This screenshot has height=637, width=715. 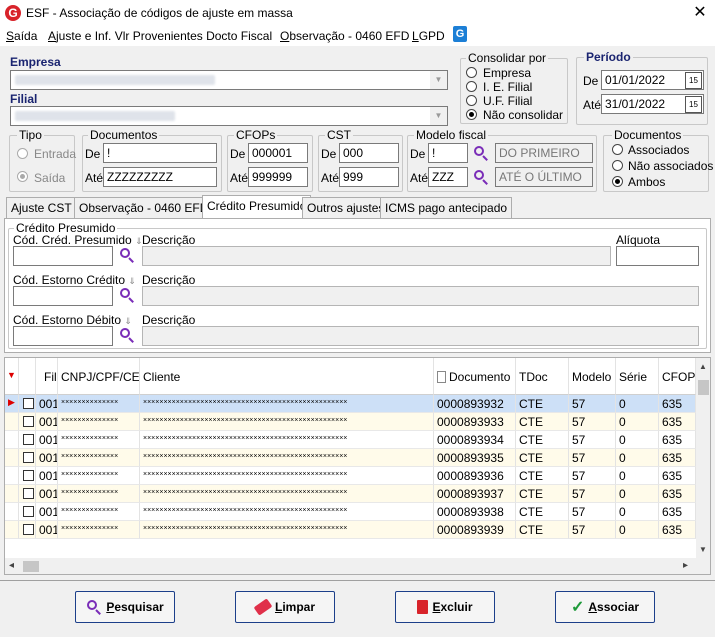 What do you see at coordinates (471, 86) in the screenshot?
I see `consolidar-ie-radio` at bounding box center [471, 86].